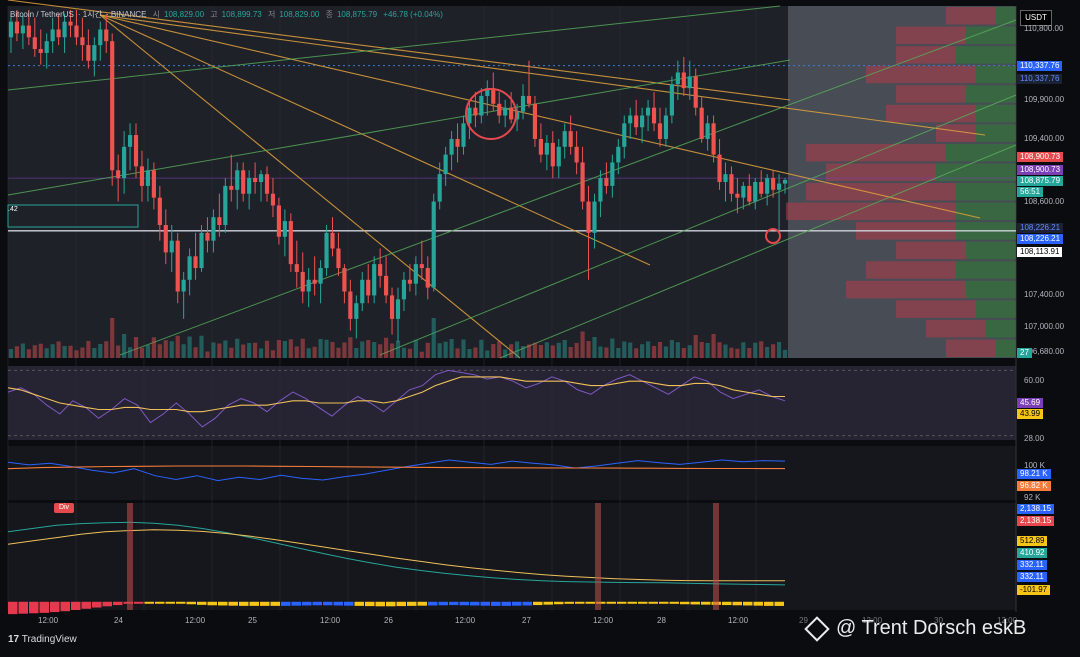 This screenshot has height=657, width=1080. I want to click on close-label: 종, so click(329, 14).